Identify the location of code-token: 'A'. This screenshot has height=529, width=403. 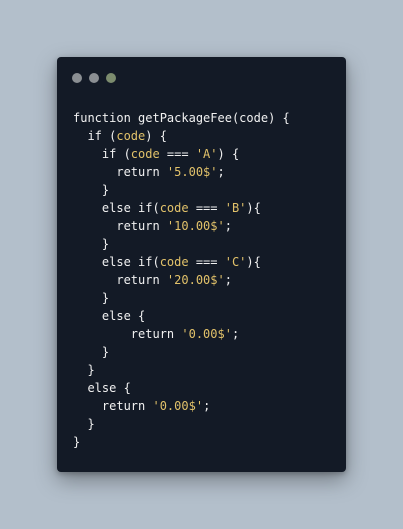
(206, 154).